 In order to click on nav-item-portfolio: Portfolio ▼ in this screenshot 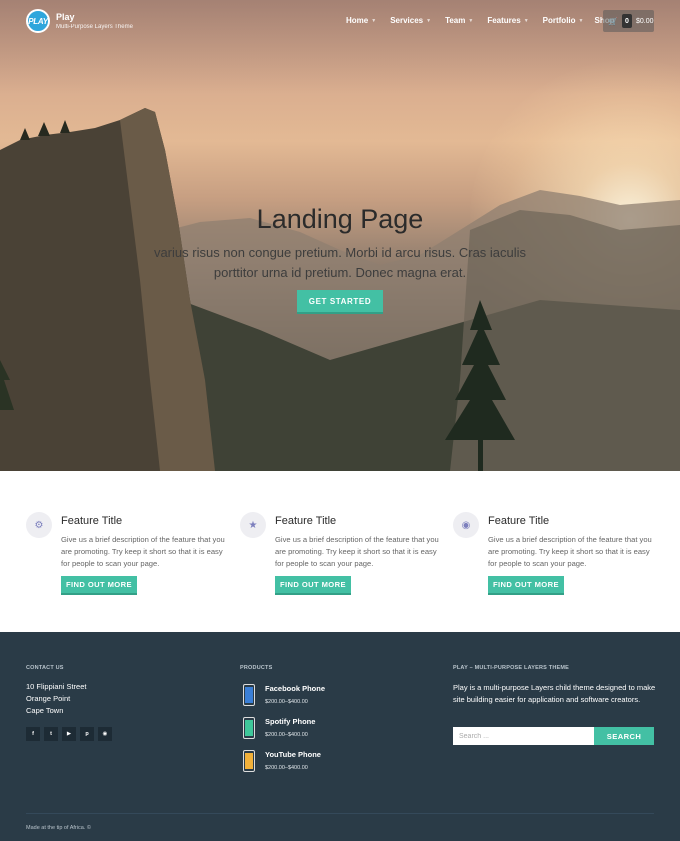, I will do `click(563, 20)`.